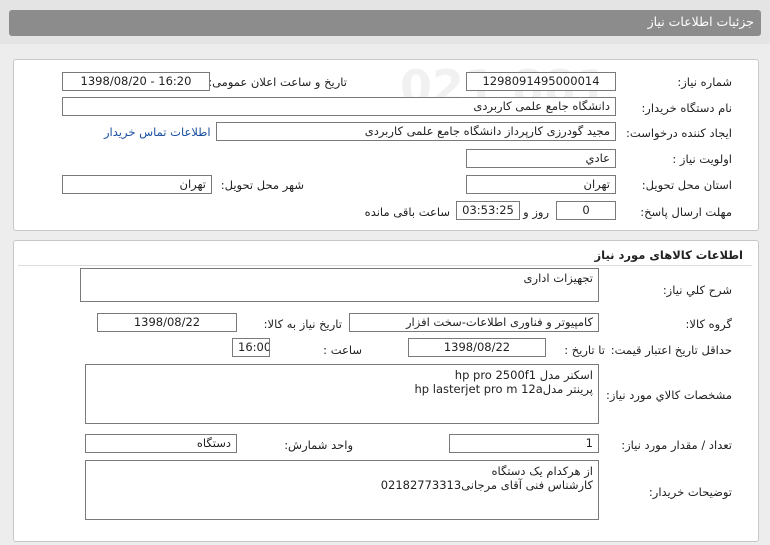 The height and width of the screenshot is (545, 770). Describe the element at coordinates (161, 443) in the screenshot. I see `unit-field: دستگاه` at that location.